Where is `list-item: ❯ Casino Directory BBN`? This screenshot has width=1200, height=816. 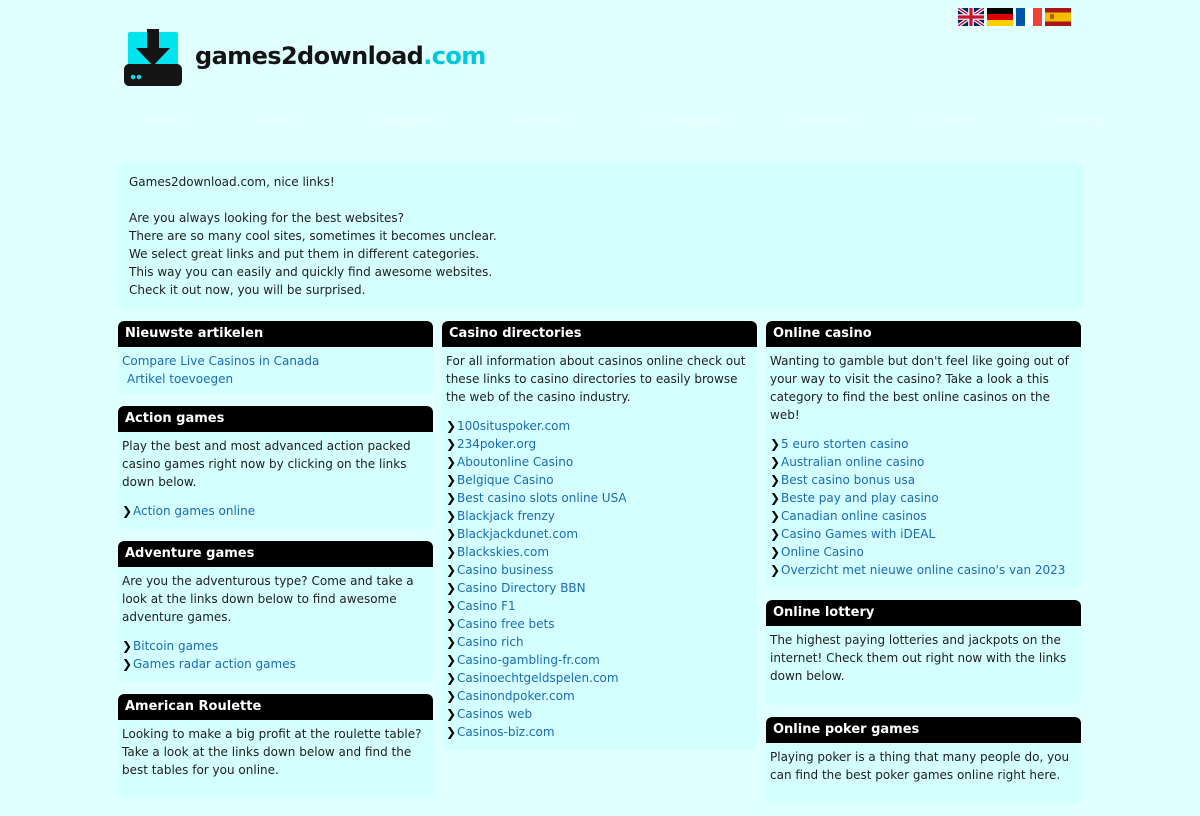
list-item: ❯ Casino Directory BBN is located at coordinates (599, 588).